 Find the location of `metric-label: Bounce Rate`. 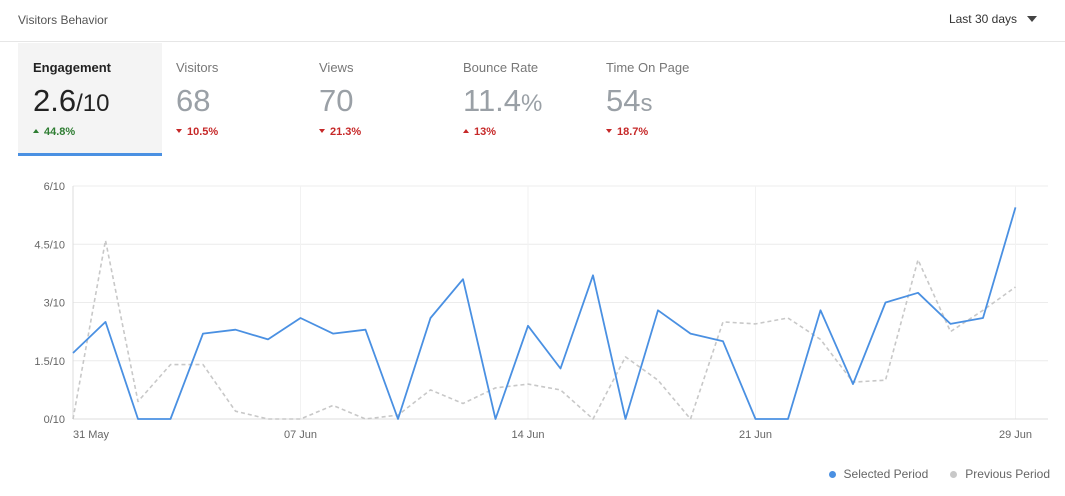

metric-label: Bounce Rate is located at coordinates (501, 67).